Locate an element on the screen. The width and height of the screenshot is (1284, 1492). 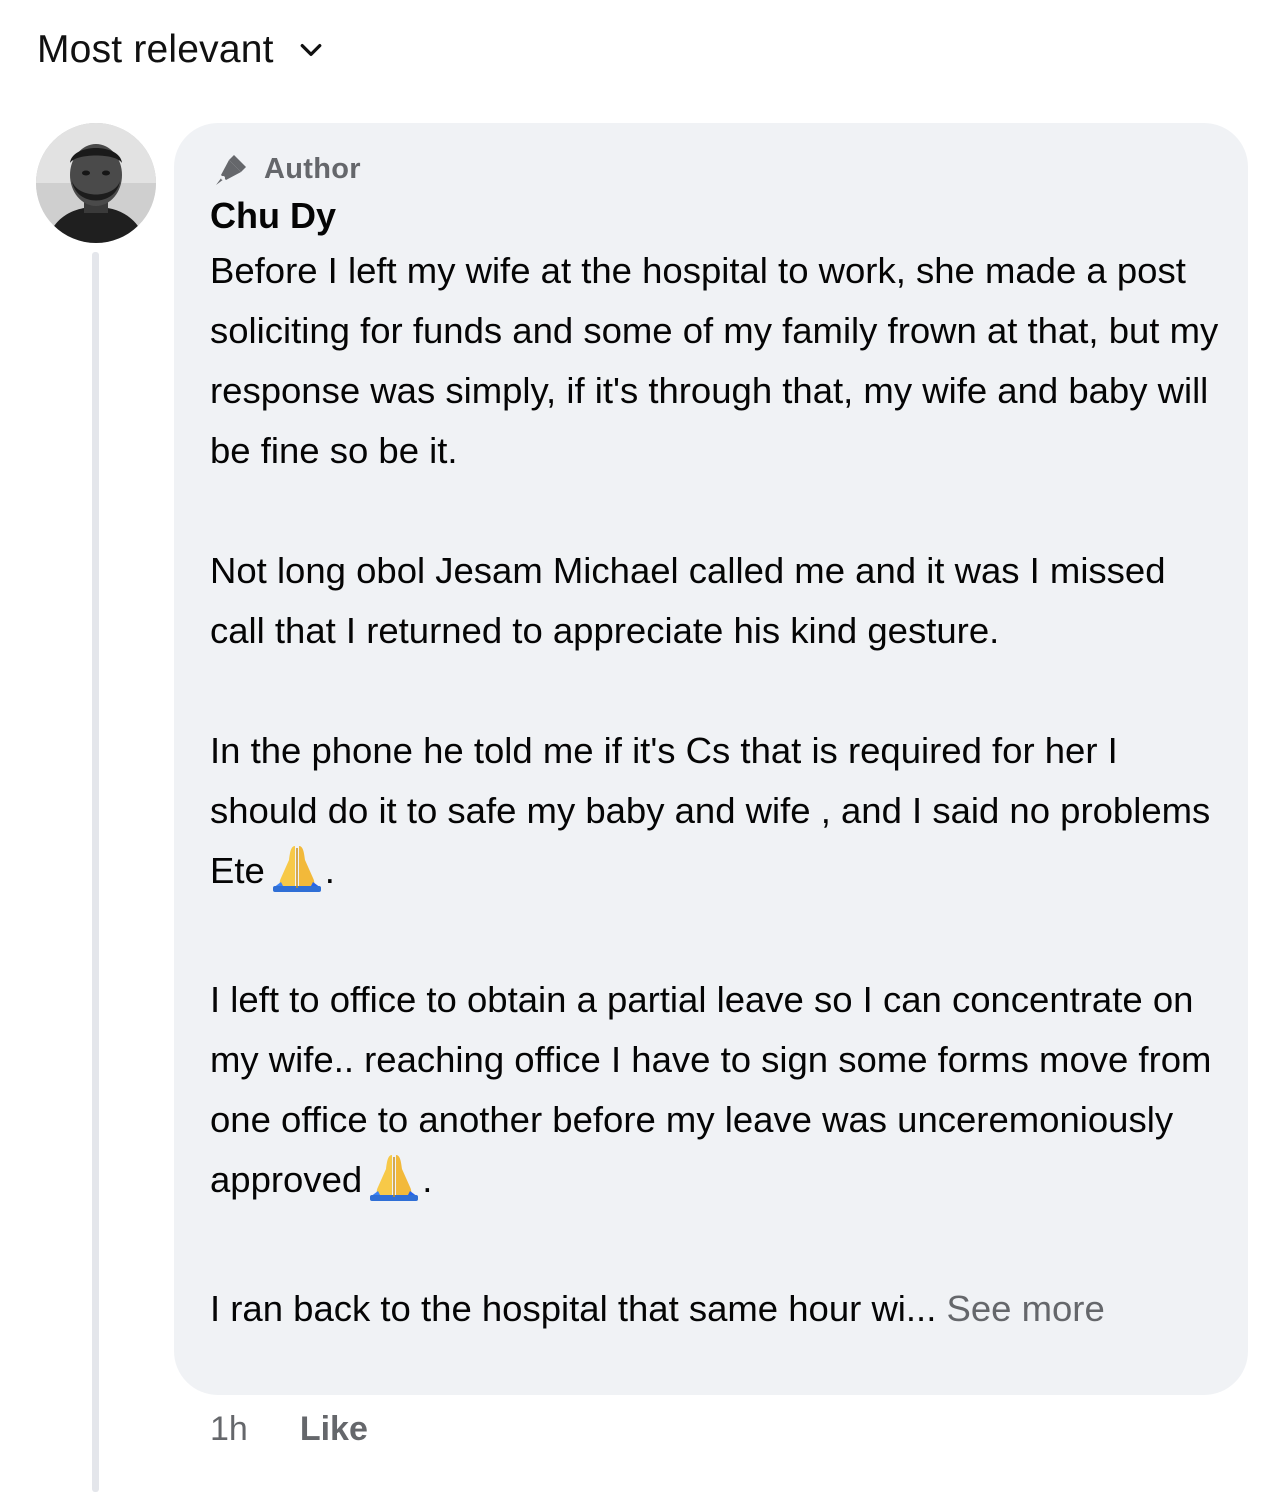
sort-label: Most relevant is located at coordinates (155, 49).